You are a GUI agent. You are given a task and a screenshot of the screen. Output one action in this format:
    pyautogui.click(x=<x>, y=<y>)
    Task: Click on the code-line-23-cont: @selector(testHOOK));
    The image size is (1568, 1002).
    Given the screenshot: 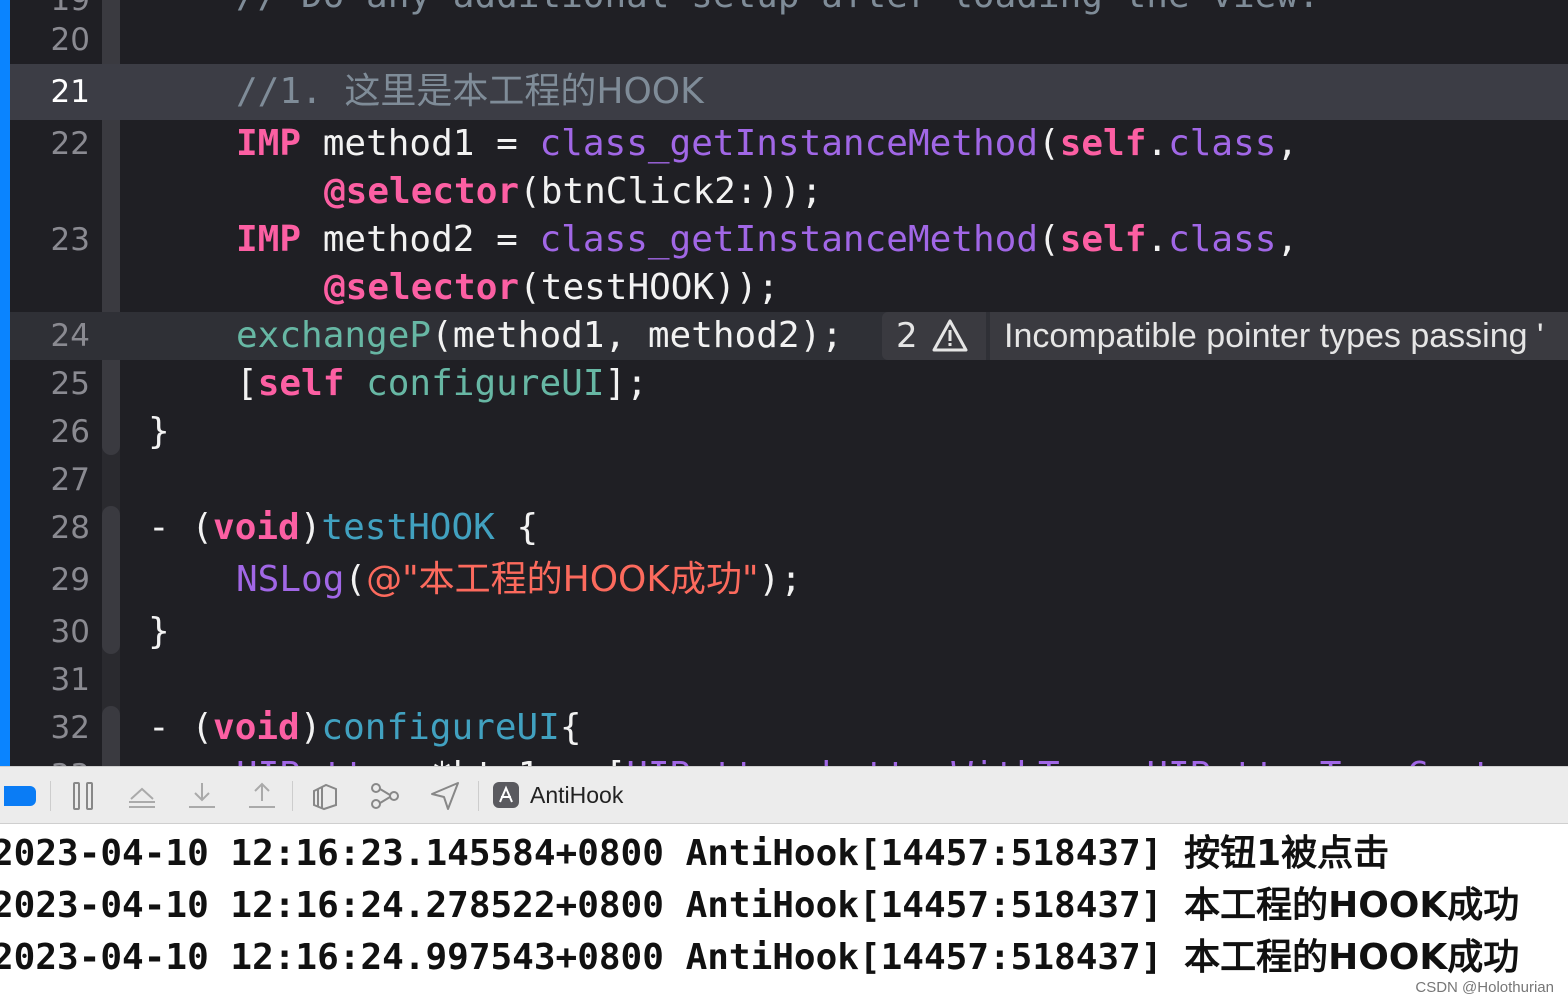 What is the action you would take?
    pyautogui.click(x=552, y=287)
    